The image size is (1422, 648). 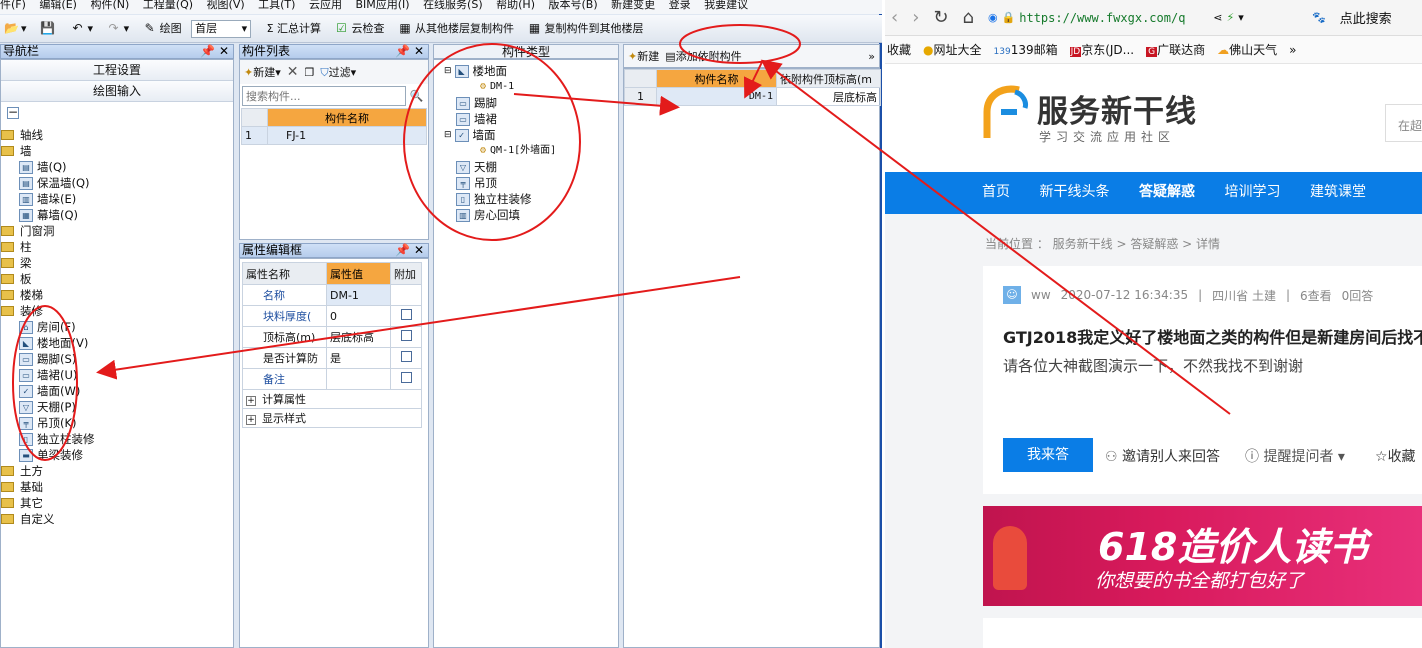 I want to click on annotation-arrow-to-nav, so click(x=418, y=328).